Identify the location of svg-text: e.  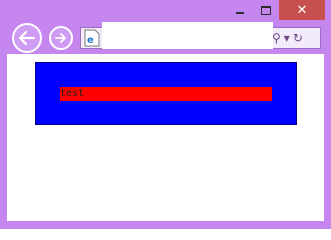
(90, 40).